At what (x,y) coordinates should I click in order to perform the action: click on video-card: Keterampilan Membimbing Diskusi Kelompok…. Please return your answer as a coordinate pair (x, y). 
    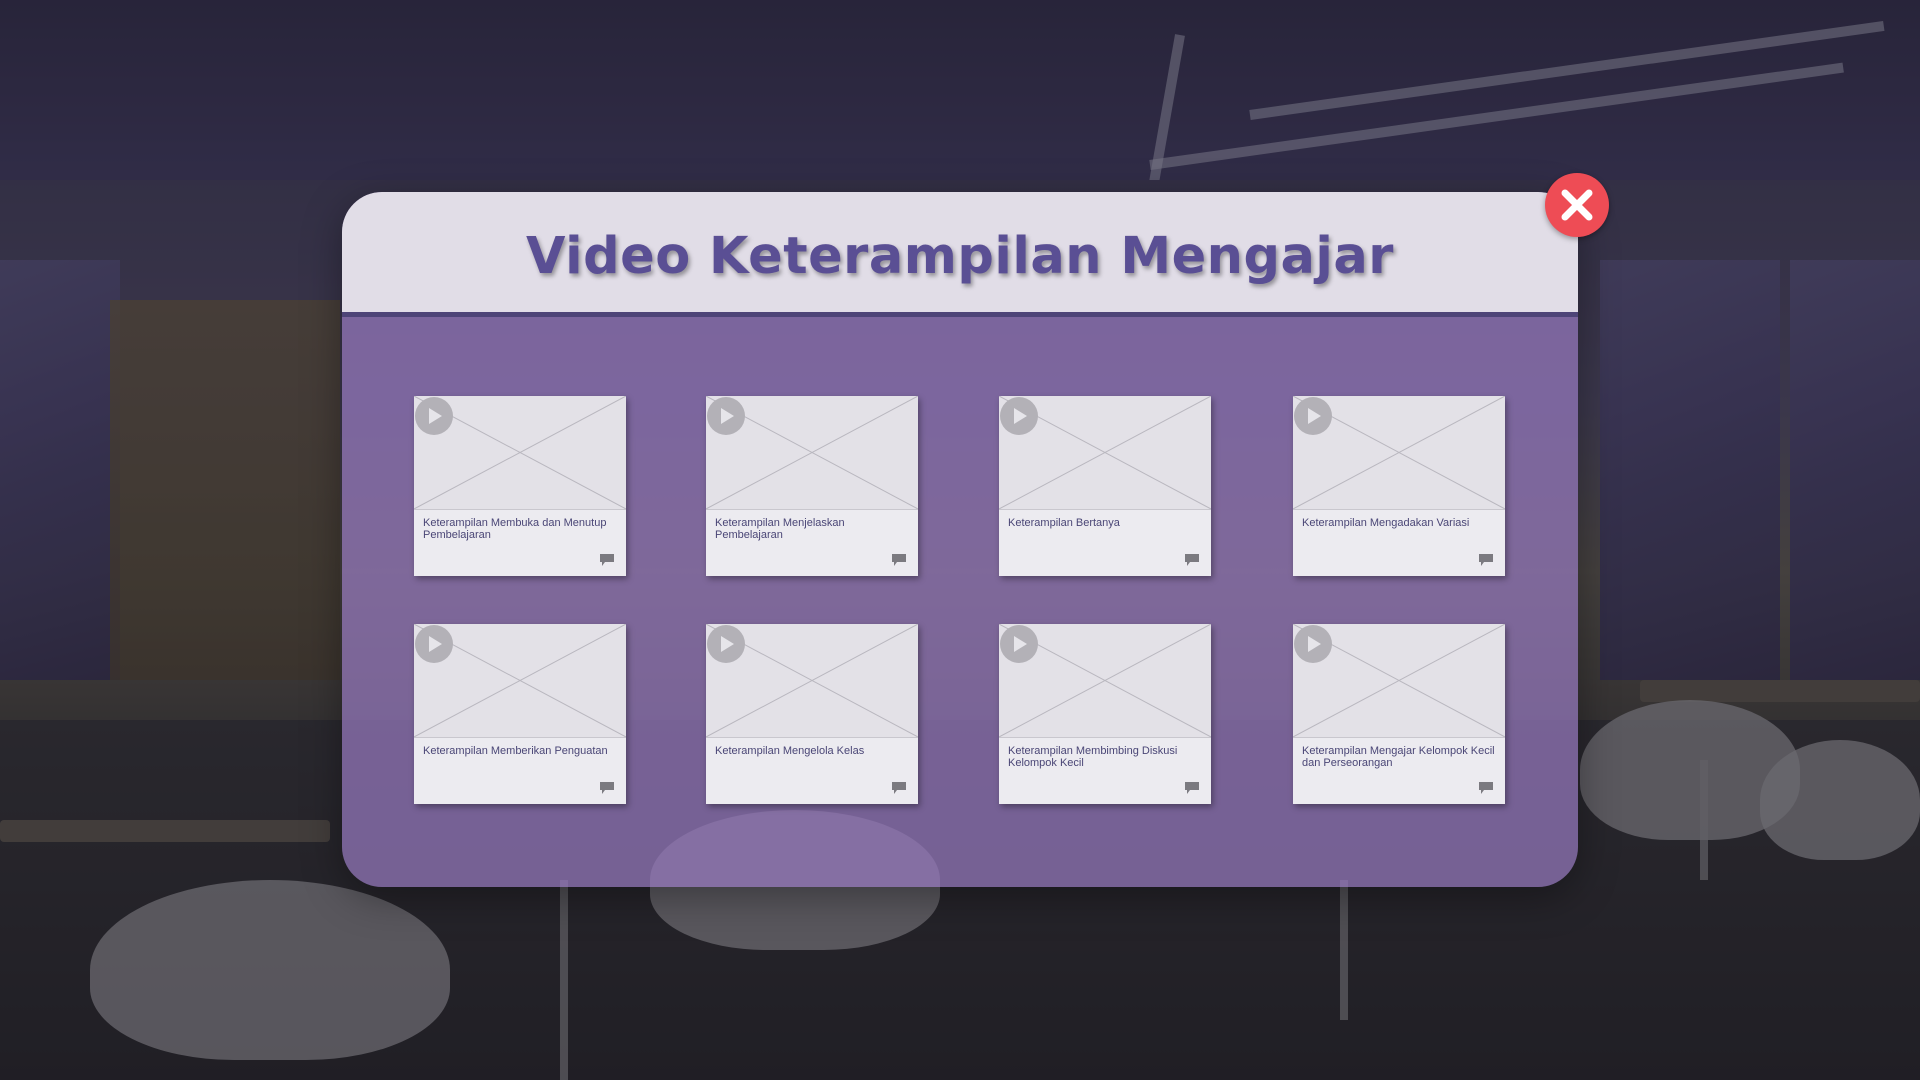
    Looking at the image, I should click on (1105, 714).